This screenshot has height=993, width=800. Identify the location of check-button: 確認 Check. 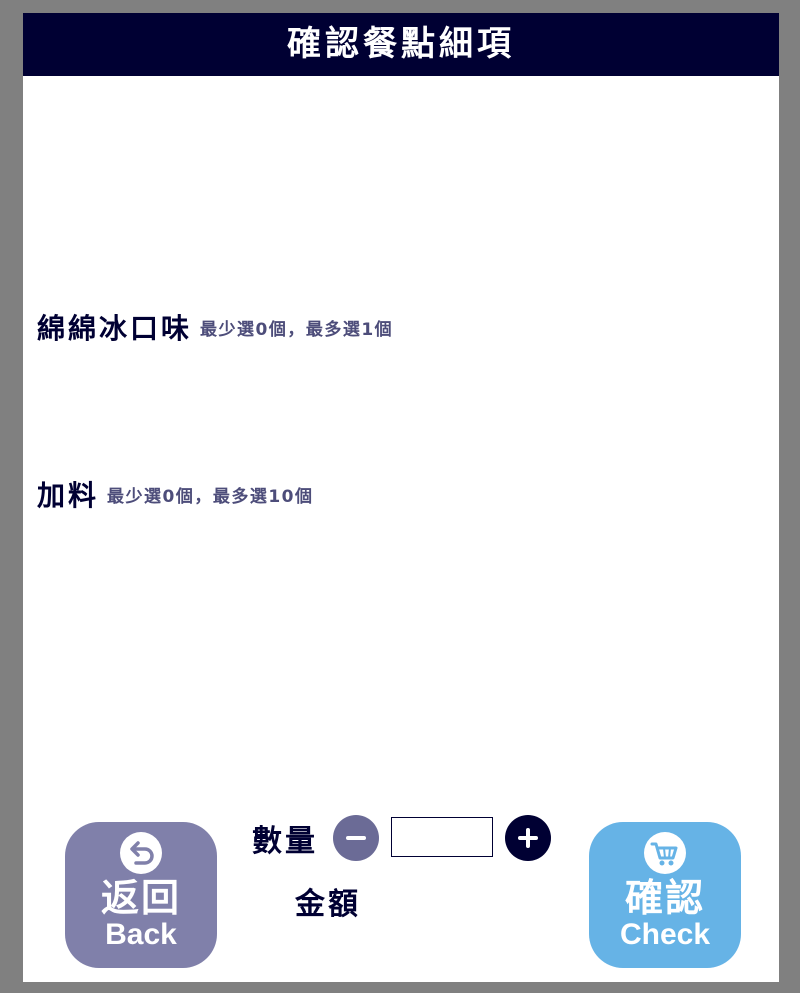
(665, 895).